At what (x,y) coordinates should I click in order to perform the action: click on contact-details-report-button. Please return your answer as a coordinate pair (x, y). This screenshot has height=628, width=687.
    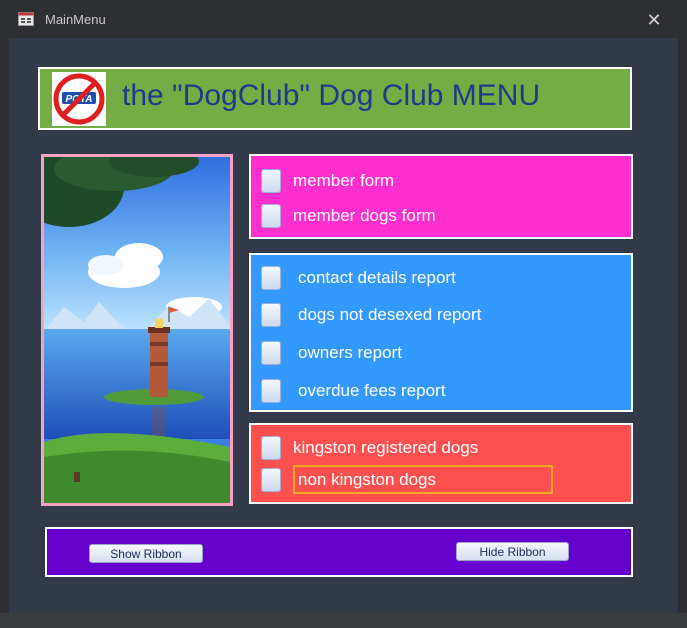
    Looking at the image, I should click on (271, 278).